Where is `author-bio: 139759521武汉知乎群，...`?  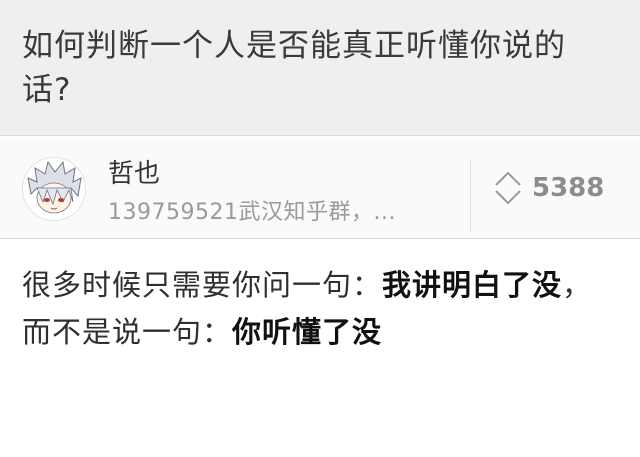
author-bio: 139759521武汉知乎群，... is located at coordinates (252, 212).